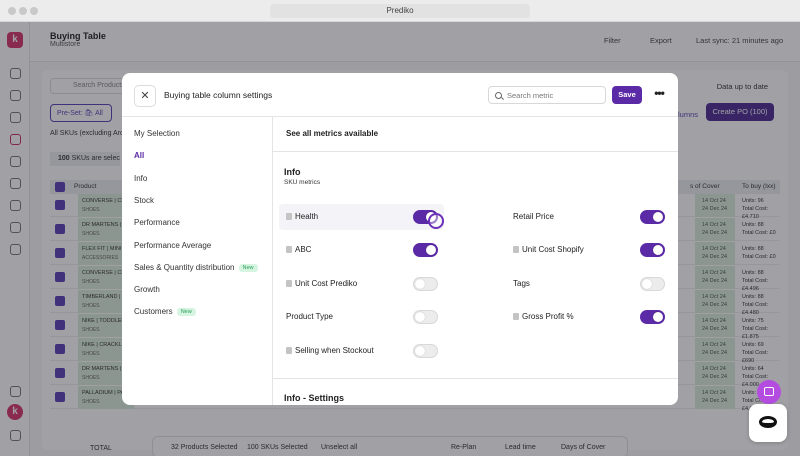 The image size is (800, 456). Describe the element at coordinates (23, 11) in the screenshot. I see `minimize-window-dot` at that location.